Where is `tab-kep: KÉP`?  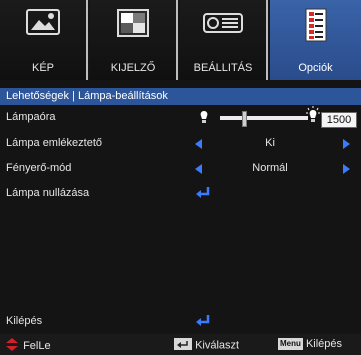 tab-kep: KÉP is located at coordinates (44, 40).